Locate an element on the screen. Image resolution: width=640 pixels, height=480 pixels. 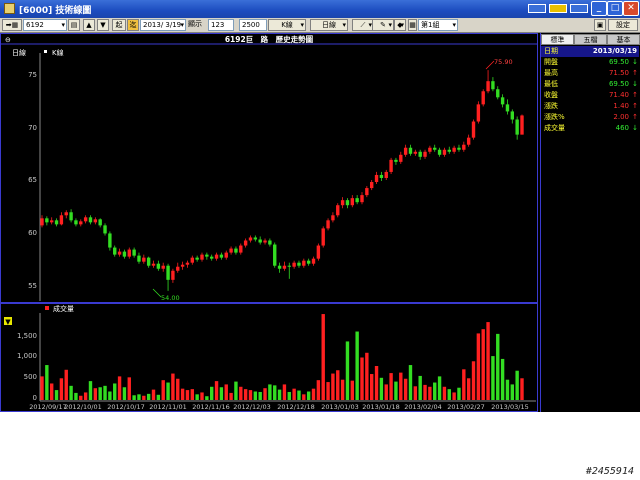
group-dropdown: 第1組 is located at coordinates (438, 25).